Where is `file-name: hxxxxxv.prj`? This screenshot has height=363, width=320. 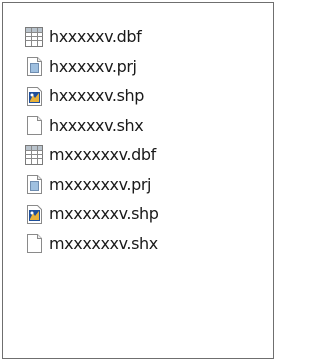
file-name: hxxxxxv.prj is located at coordinates (93, 66).